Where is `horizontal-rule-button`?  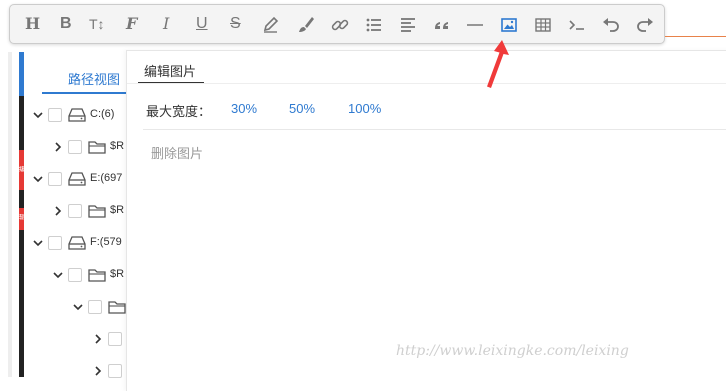 horizontal-rule-button is located at coordinates (475, 25).